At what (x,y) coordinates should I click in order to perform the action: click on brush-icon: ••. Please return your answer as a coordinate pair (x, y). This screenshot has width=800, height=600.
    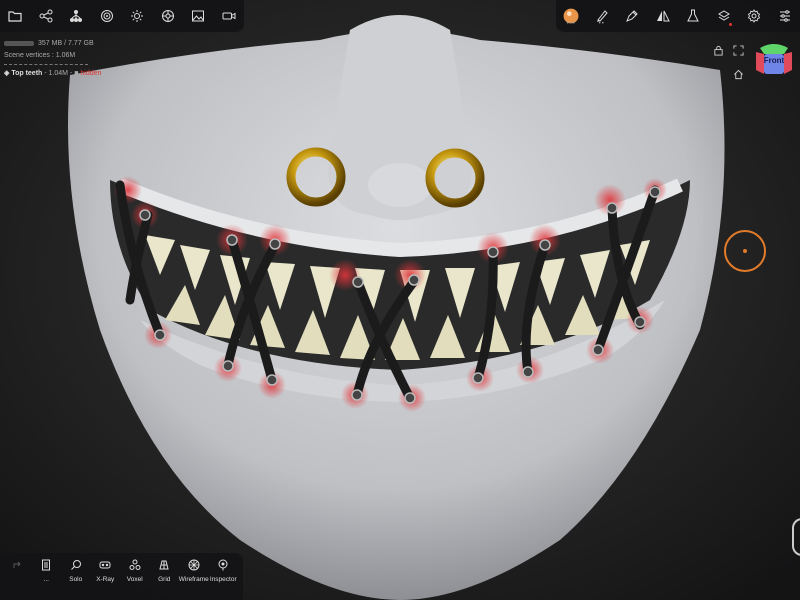
    Looking at the image, I should click on (602, 16).